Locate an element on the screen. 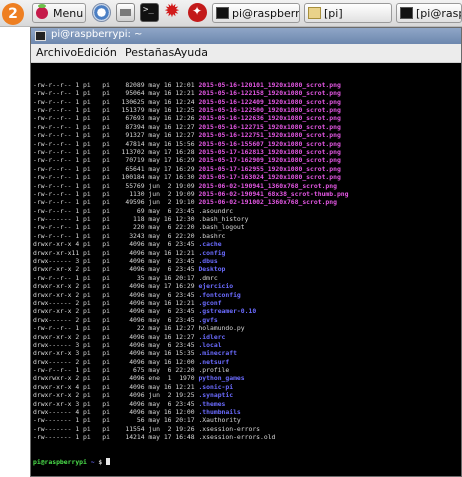  shell-prompt: pi@raspberrypi ~ $ is located at coordinates (247, 462).